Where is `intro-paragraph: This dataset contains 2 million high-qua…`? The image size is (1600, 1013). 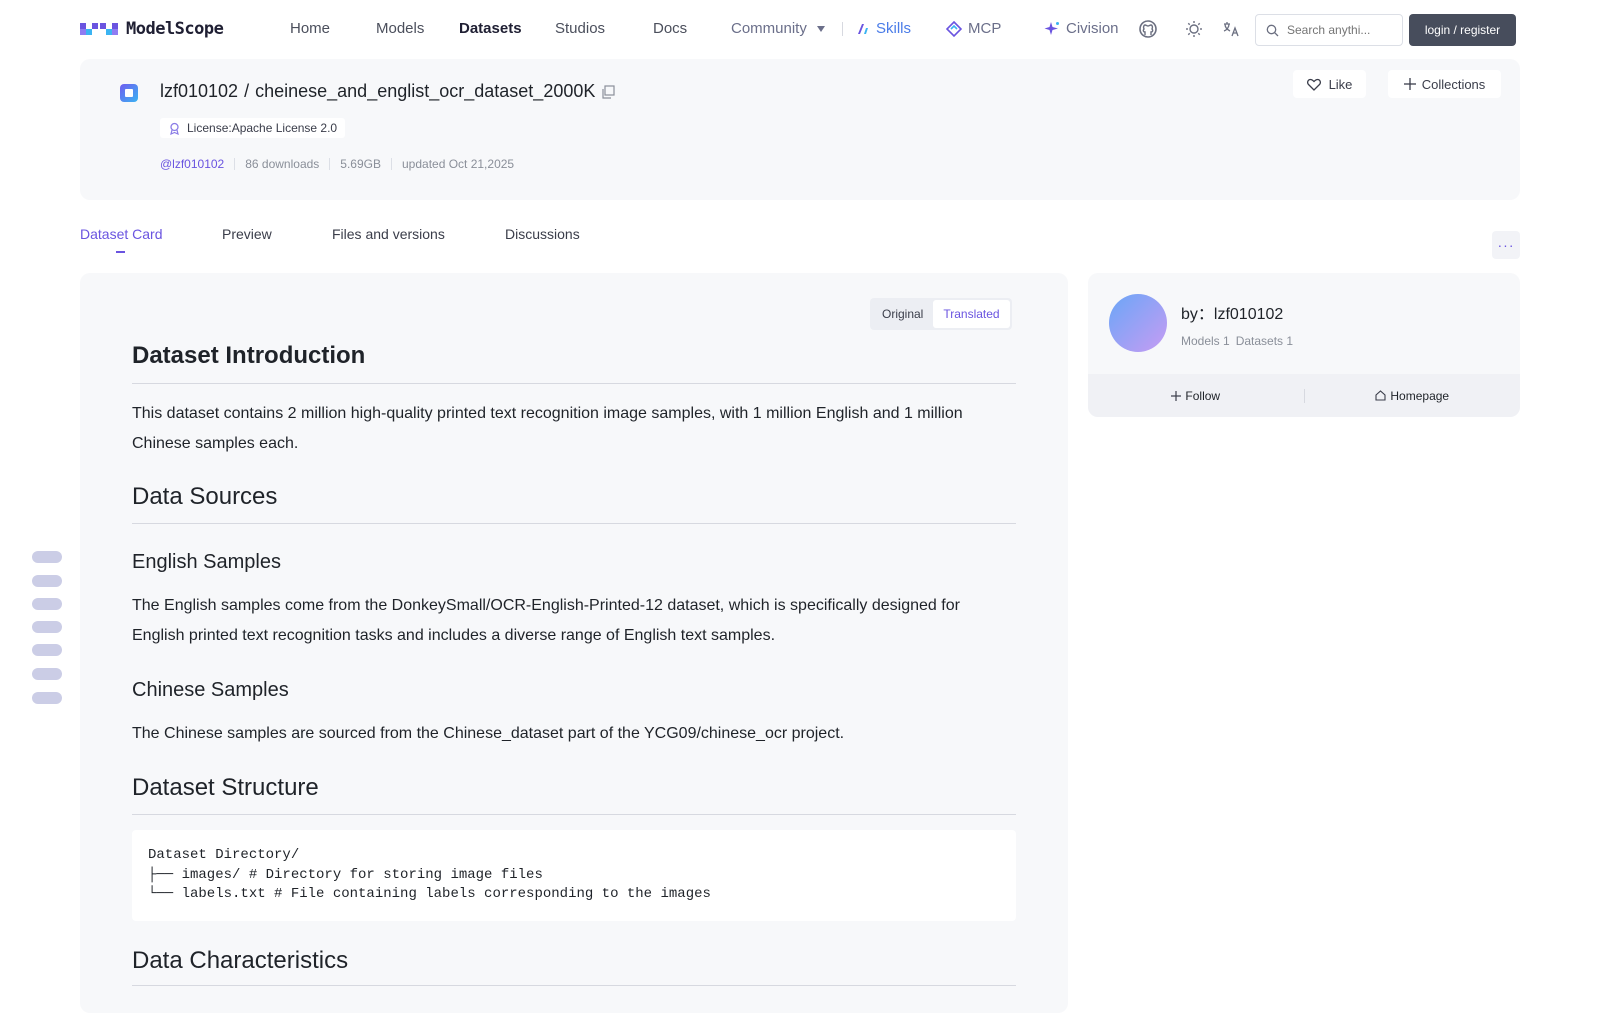 intro-paragraph: This dataset contains 2 million high-qua… is located at coordinates (547, 428).